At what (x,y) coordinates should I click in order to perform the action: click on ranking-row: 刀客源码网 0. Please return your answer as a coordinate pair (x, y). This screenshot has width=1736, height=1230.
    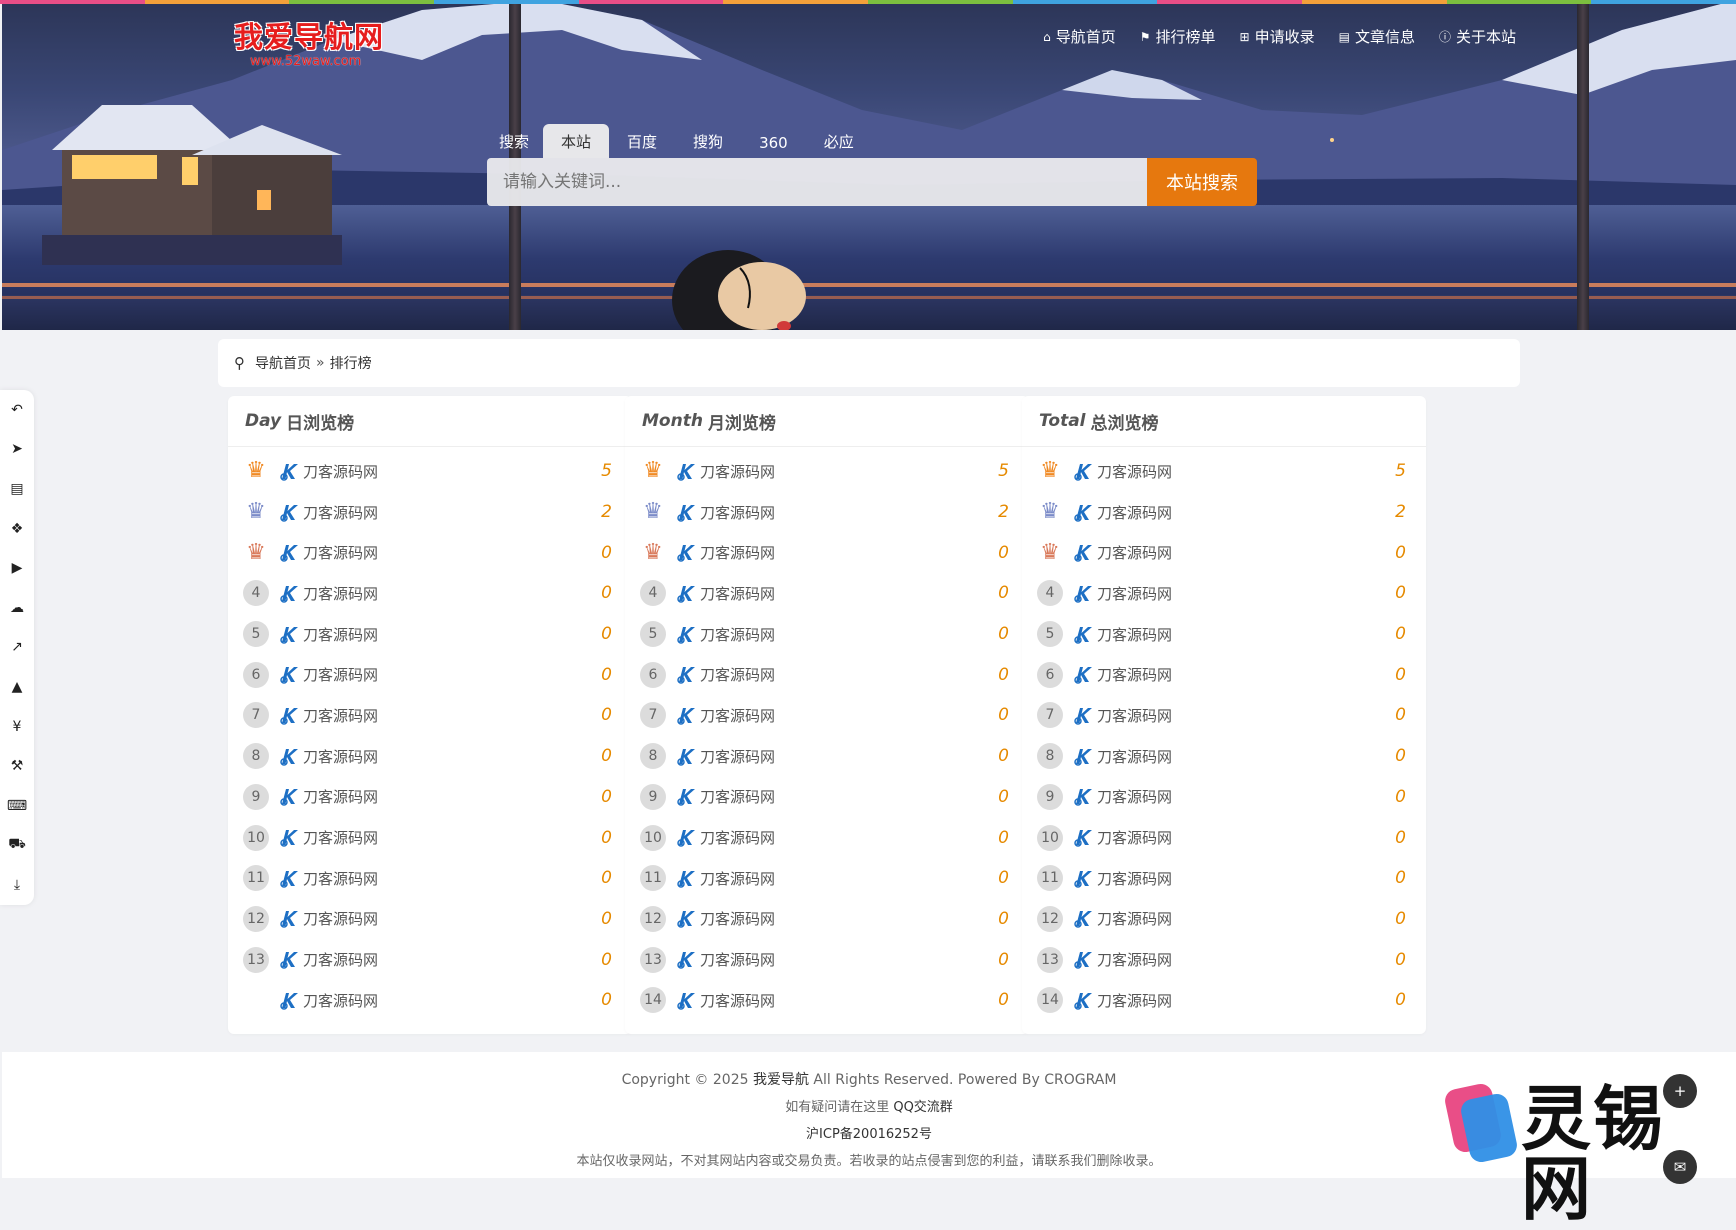
    Looking at the image, I should click on (430, 1000).